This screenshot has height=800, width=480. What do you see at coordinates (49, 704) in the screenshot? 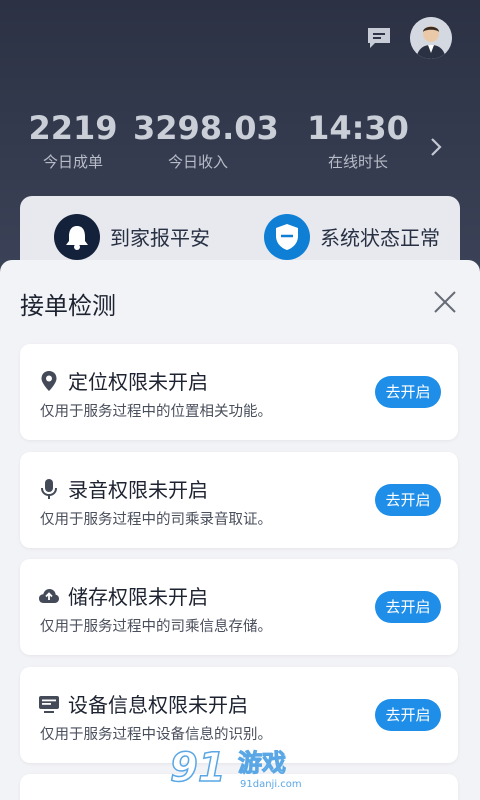
I see `device-info-icon` at bounding box center [49, 704].